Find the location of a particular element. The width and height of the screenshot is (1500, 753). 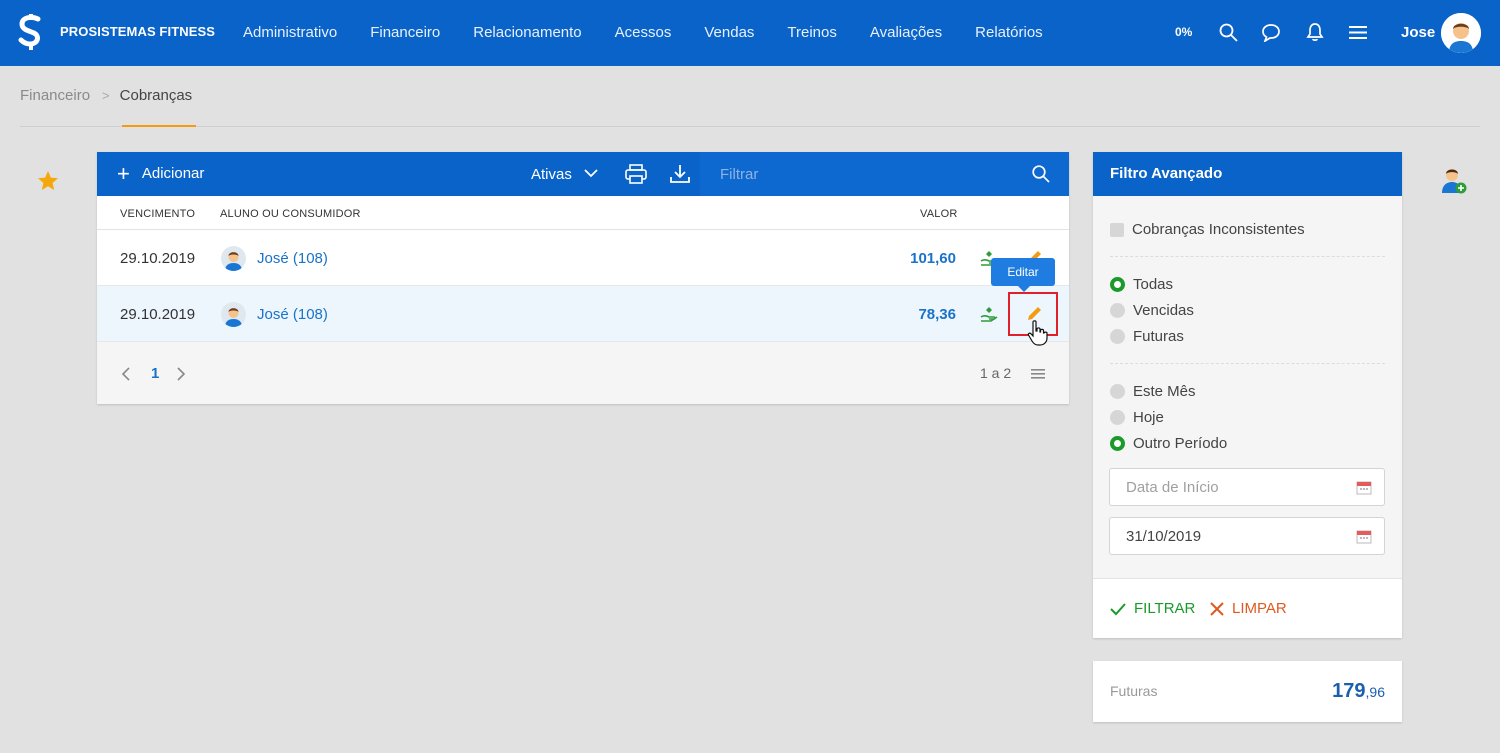

summary-label: Futuras is located at coordinates (1134, 691).